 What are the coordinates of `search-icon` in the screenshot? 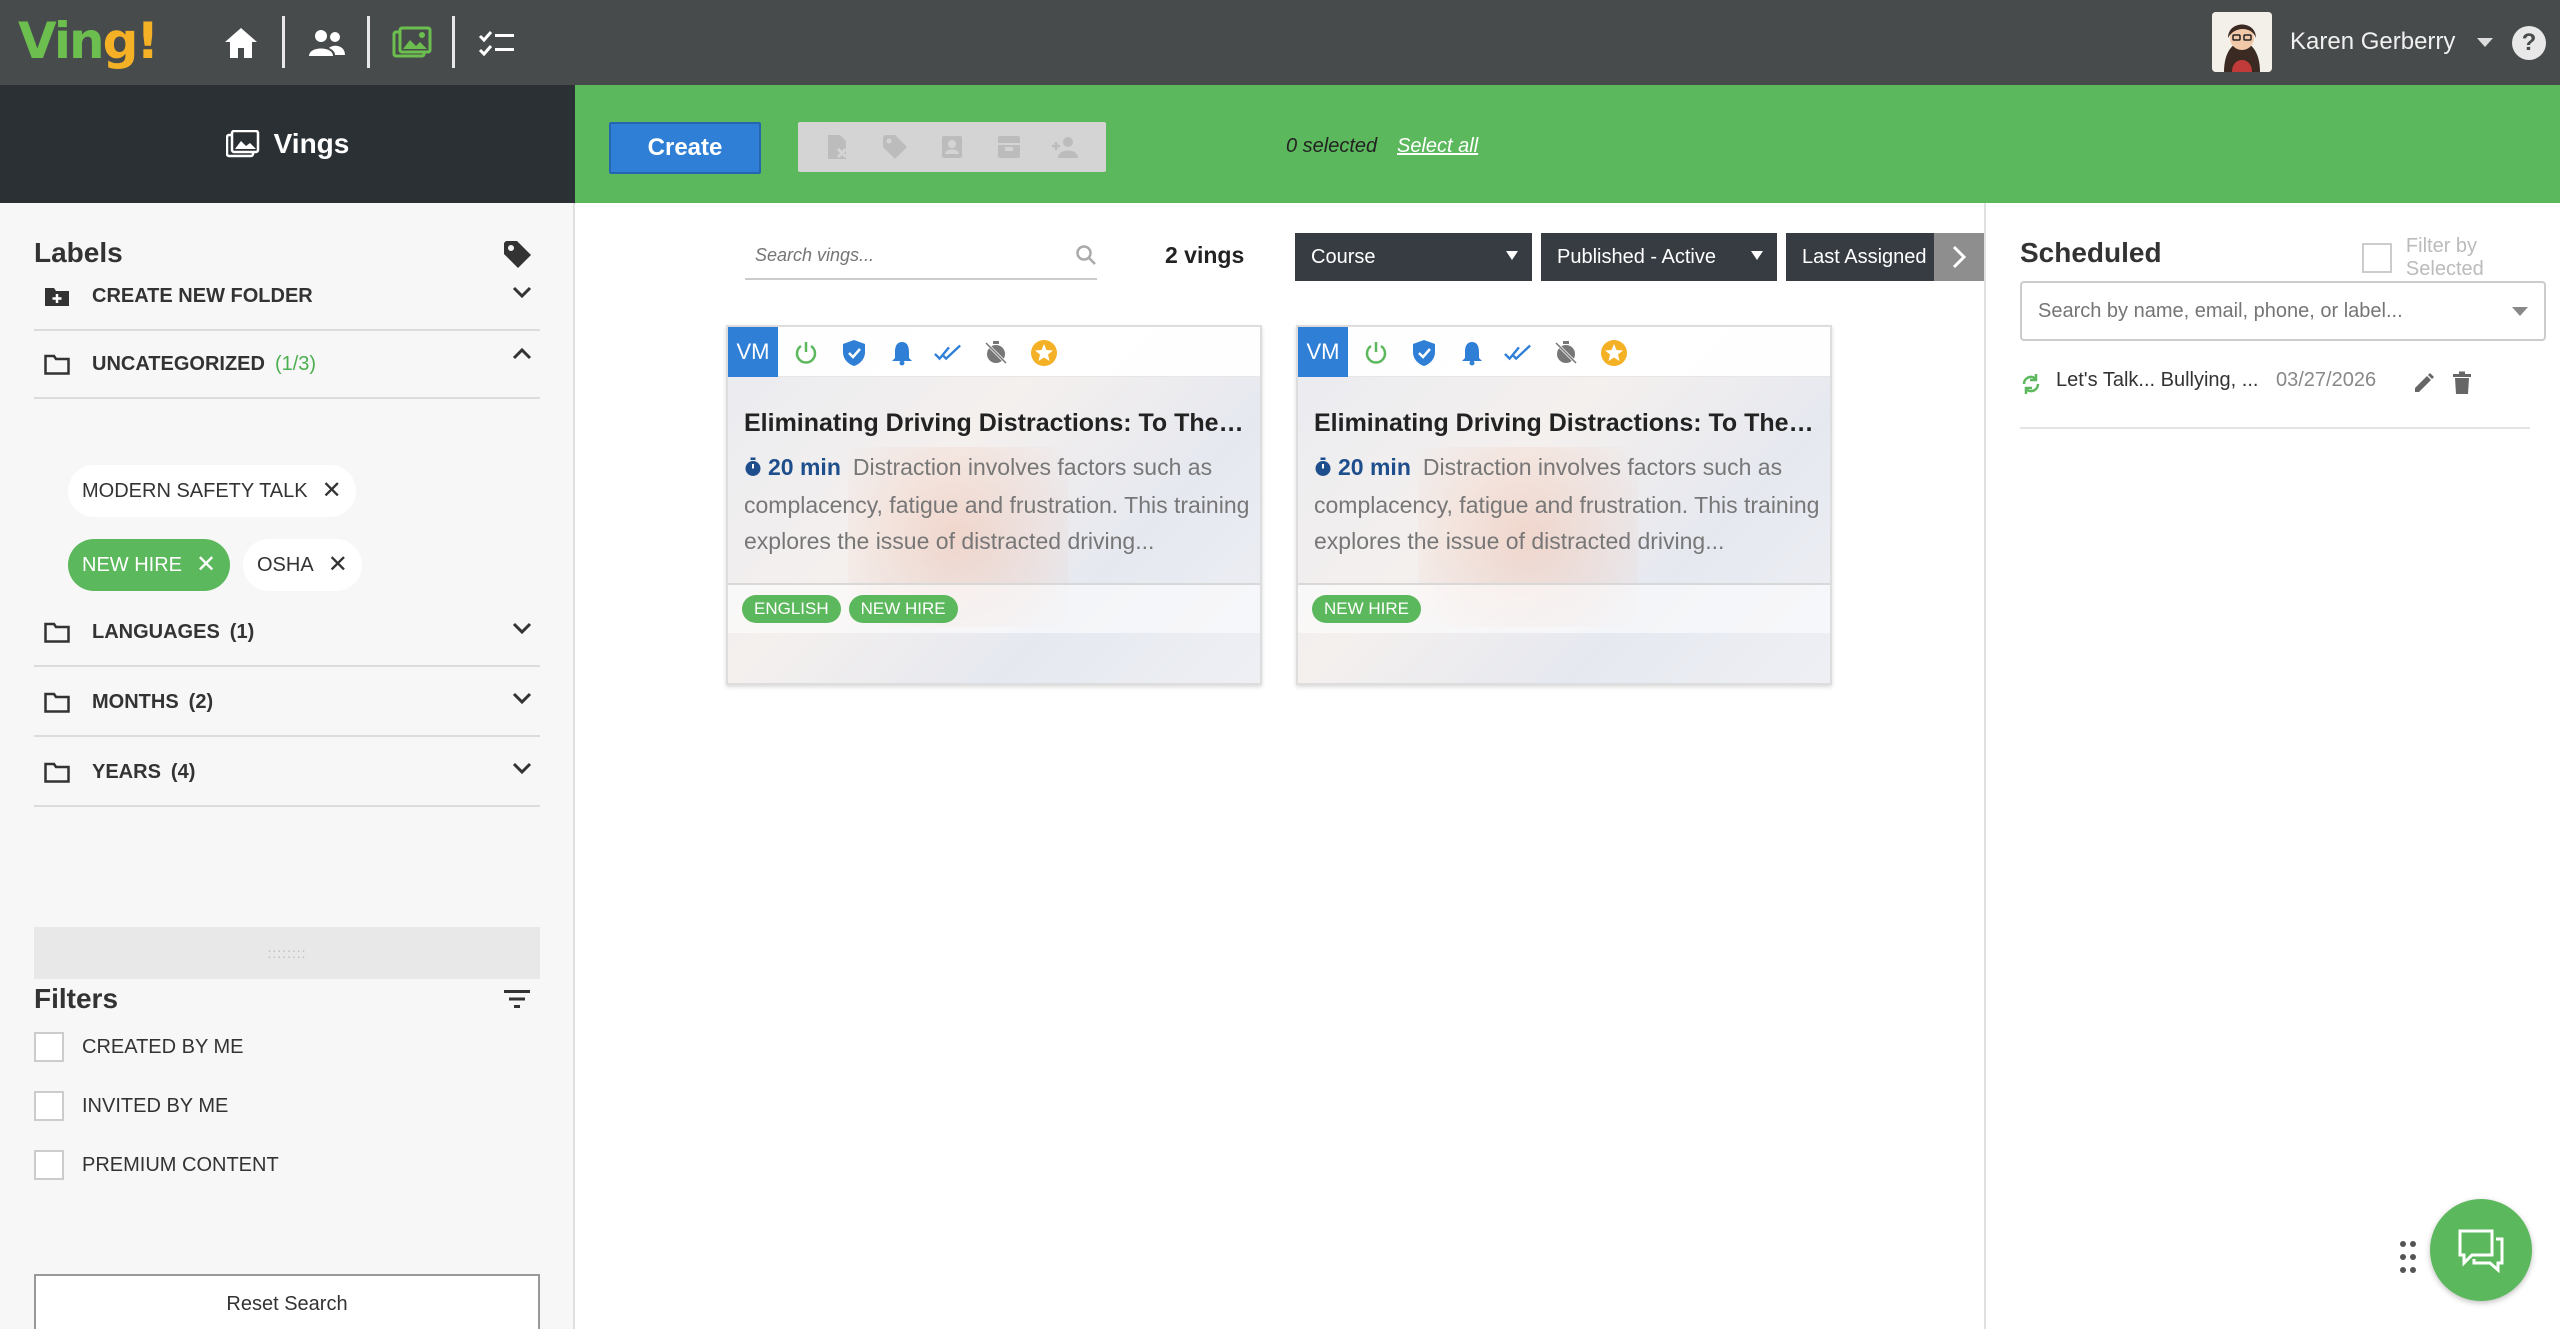 It's located at (1086, 257).